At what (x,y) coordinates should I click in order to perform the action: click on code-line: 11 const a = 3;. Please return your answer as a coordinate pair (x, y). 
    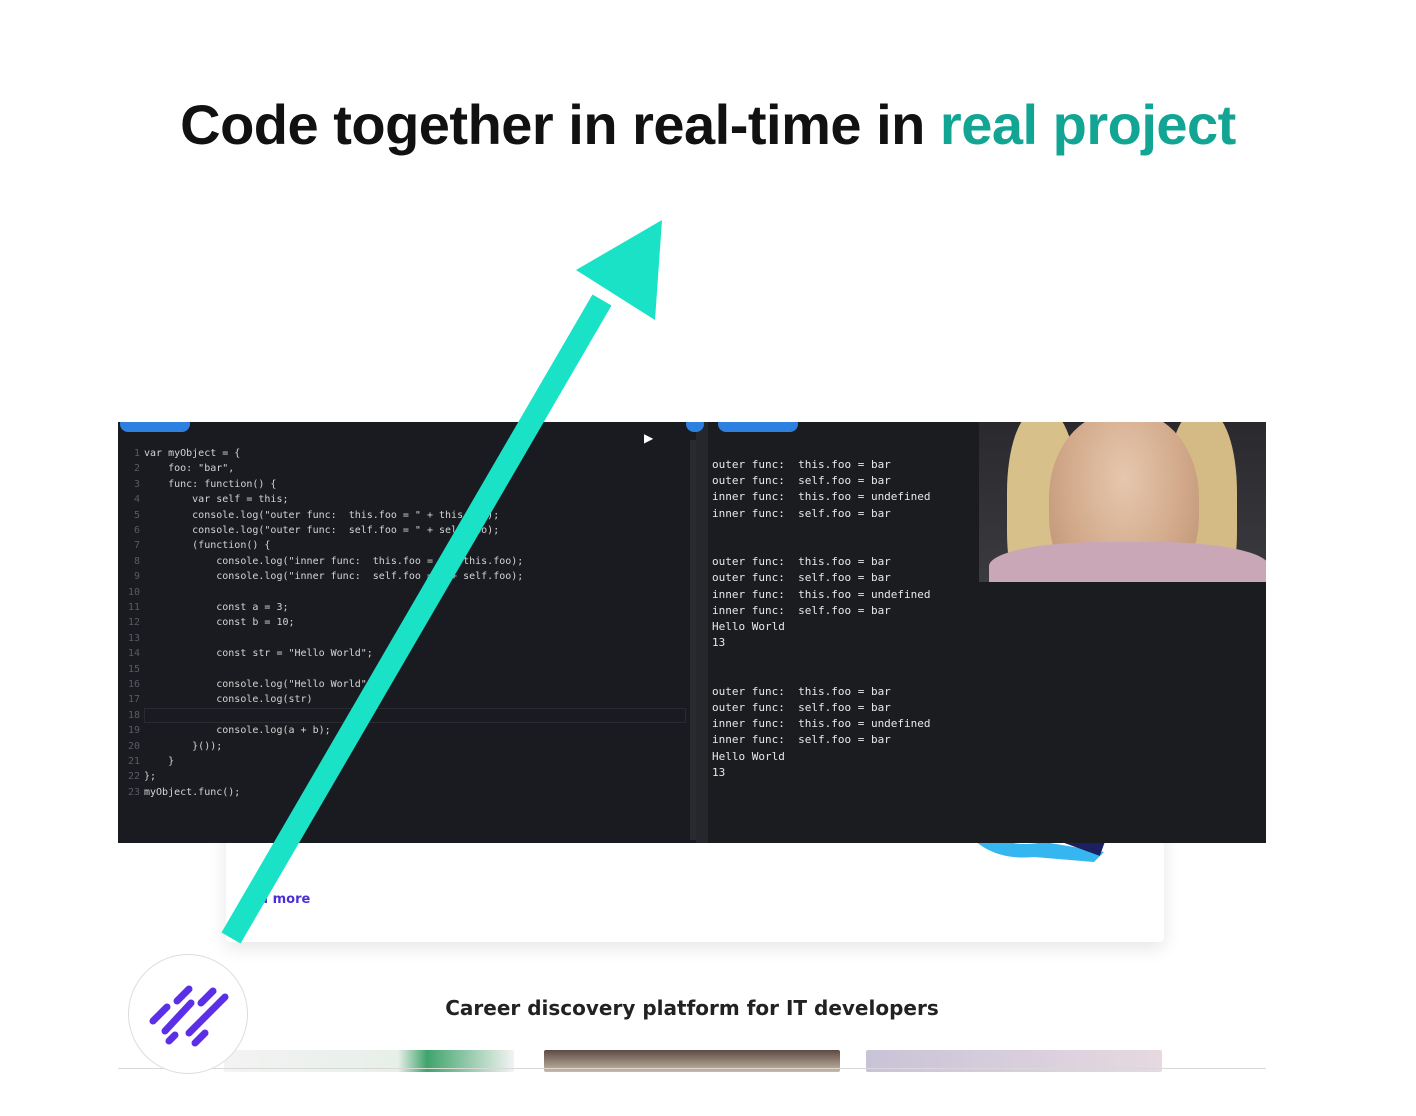
    Looking at the image, I should click on (203, 607).